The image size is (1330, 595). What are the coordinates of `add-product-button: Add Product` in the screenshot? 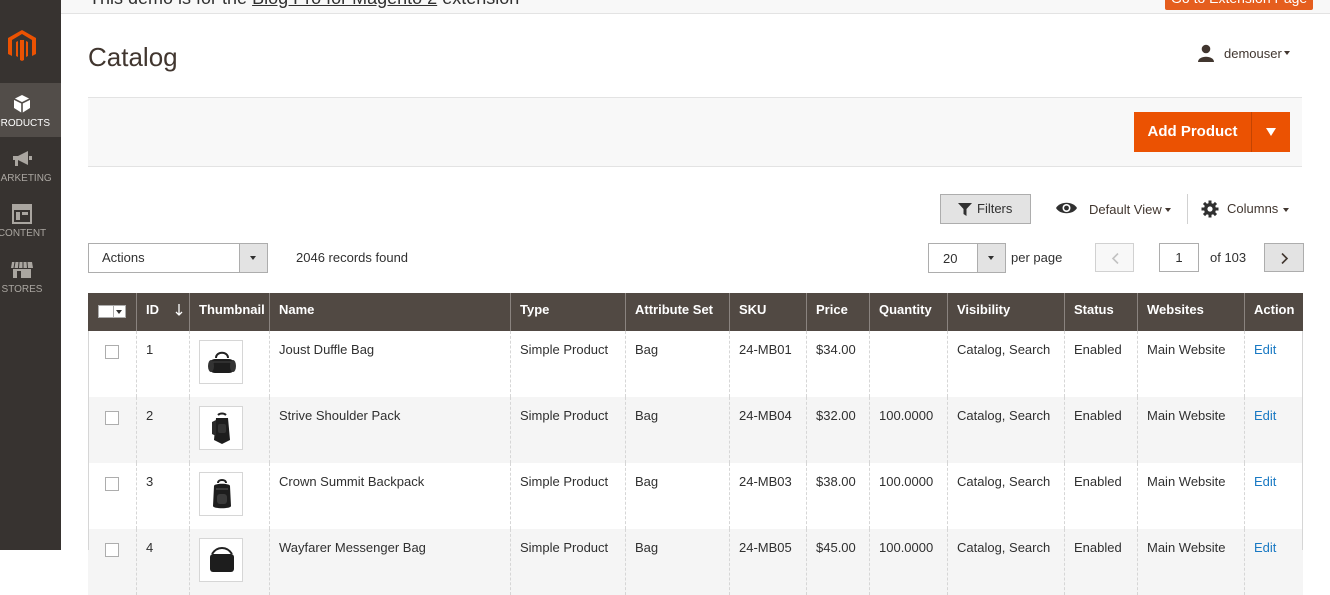 It's located at (1192, 132).